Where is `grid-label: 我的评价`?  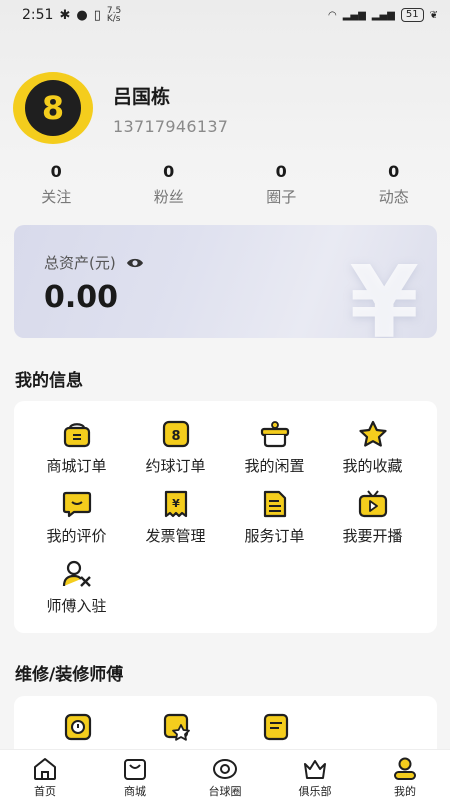
grid-label: 我的评价 is located at coordinates (76, 536).